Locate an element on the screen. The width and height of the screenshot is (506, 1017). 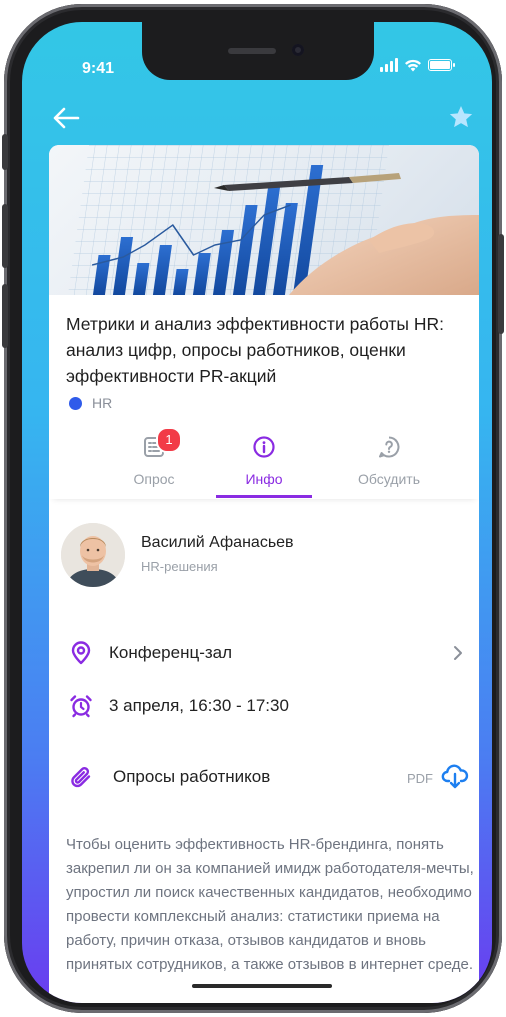
avatar is located at coordinates (93, 555).